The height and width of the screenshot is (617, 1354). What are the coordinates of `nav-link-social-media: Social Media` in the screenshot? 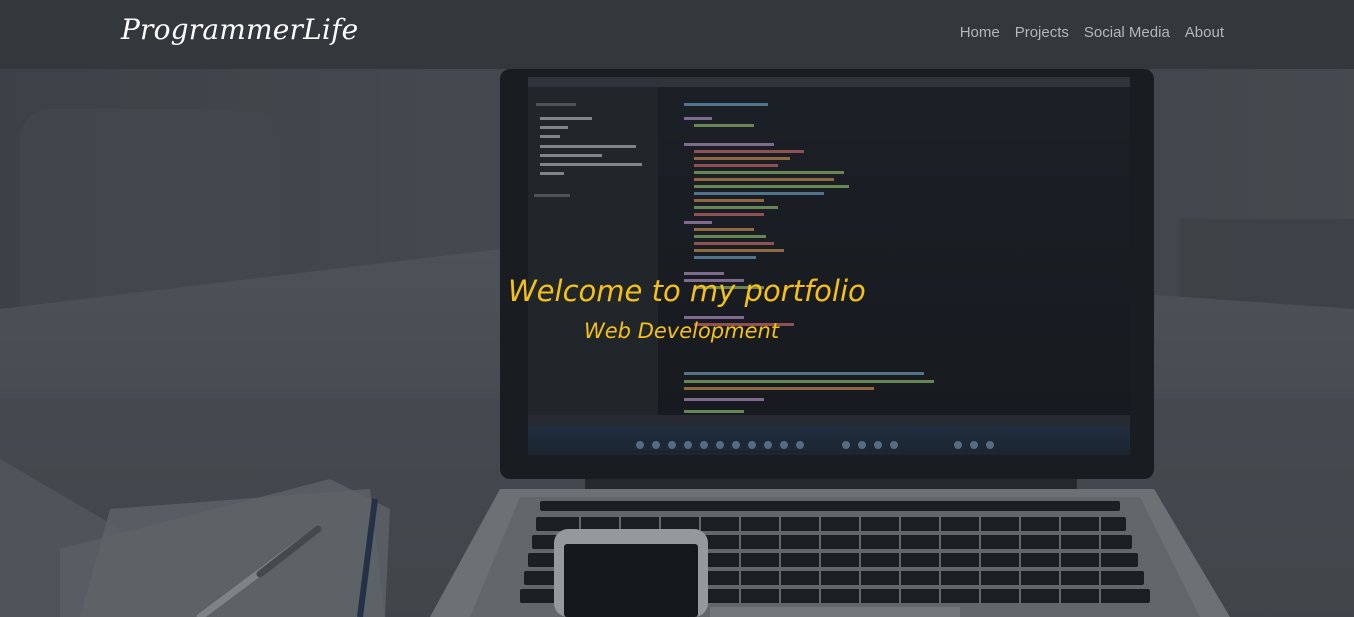 It's located at (1127, 32).